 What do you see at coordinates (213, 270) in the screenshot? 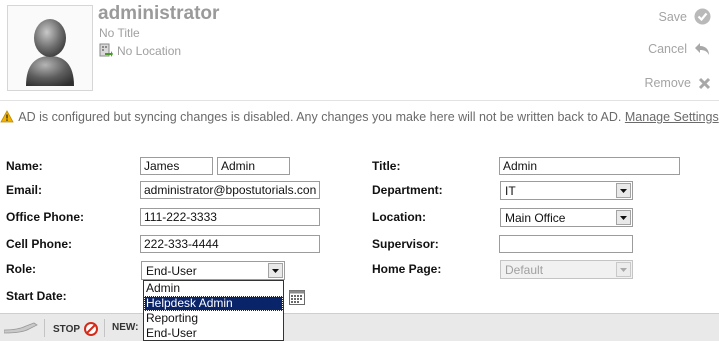
I see `role-select: End-User` at bounding box center [213, 270].